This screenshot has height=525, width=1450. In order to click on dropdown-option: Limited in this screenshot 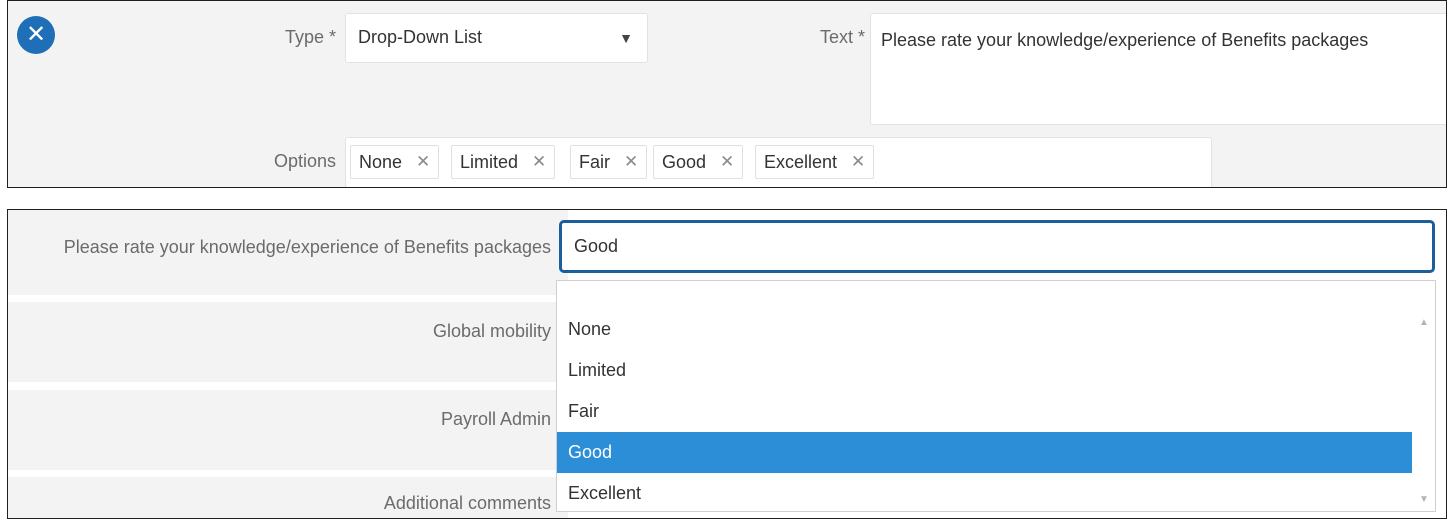, I will do `click(984, 370)`.